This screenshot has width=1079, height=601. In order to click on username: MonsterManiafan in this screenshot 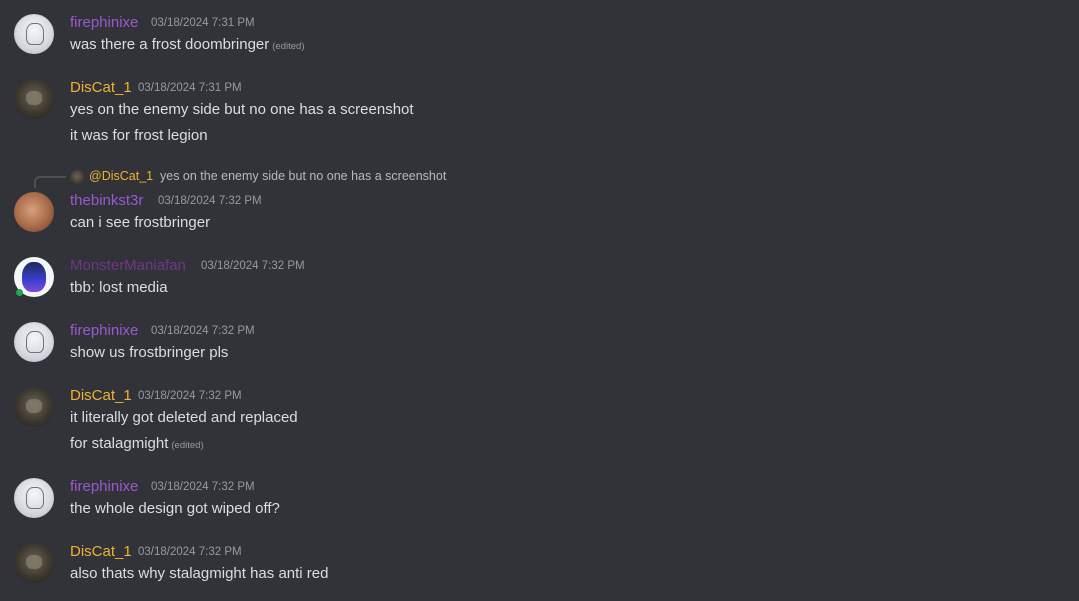, I will do `click(128, 265)`.